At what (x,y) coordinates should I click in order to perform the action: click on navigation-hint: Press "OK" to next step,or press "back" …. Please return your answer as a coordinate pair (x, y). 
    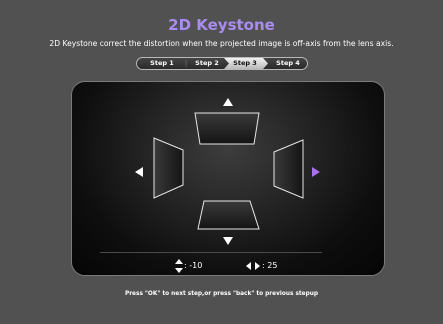
    Looking at the image, I should click on (221, 294).